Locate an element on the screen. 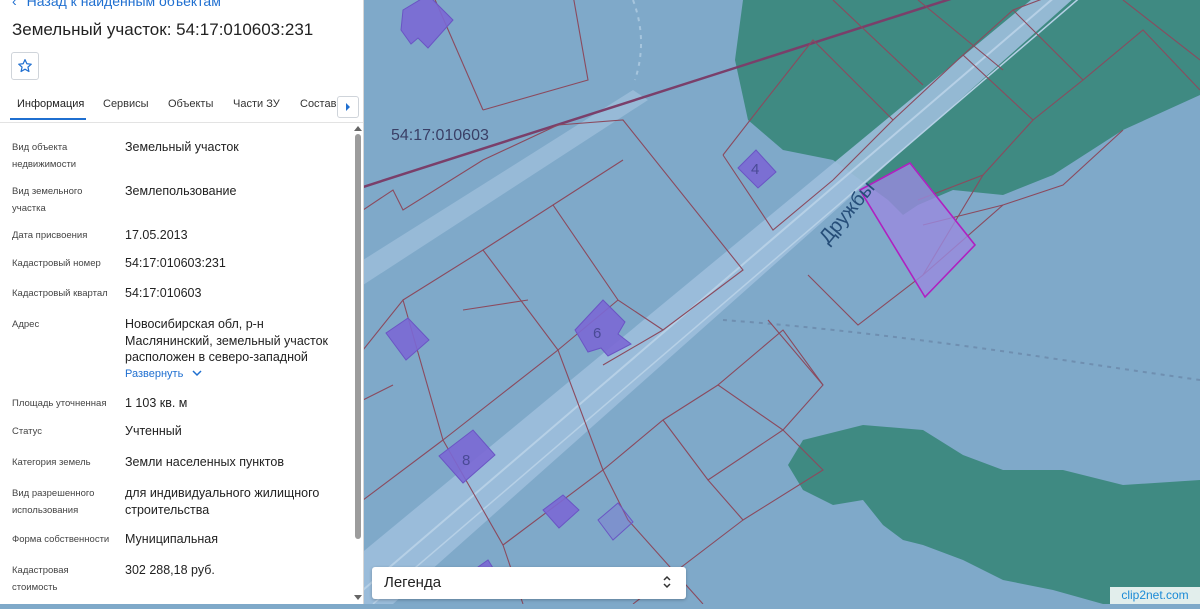 This screenshot has height=609, width=1200. back-link: ‹ Назад к найденным объектам is located at coordinates (116, 4).